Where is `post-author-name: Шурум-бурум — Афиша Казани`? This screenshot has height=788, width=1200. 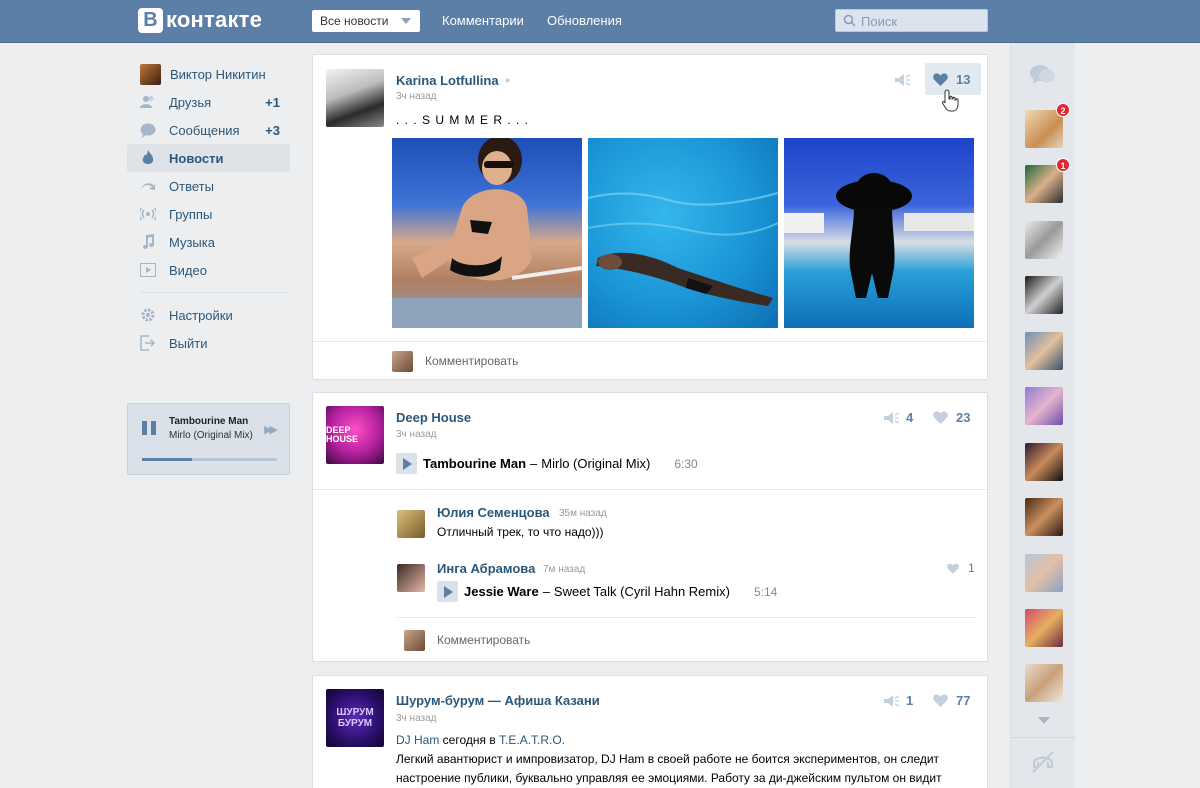 post-author-name: Шурум-бурум — Афиша Казани is located at coordinates (498, 700).